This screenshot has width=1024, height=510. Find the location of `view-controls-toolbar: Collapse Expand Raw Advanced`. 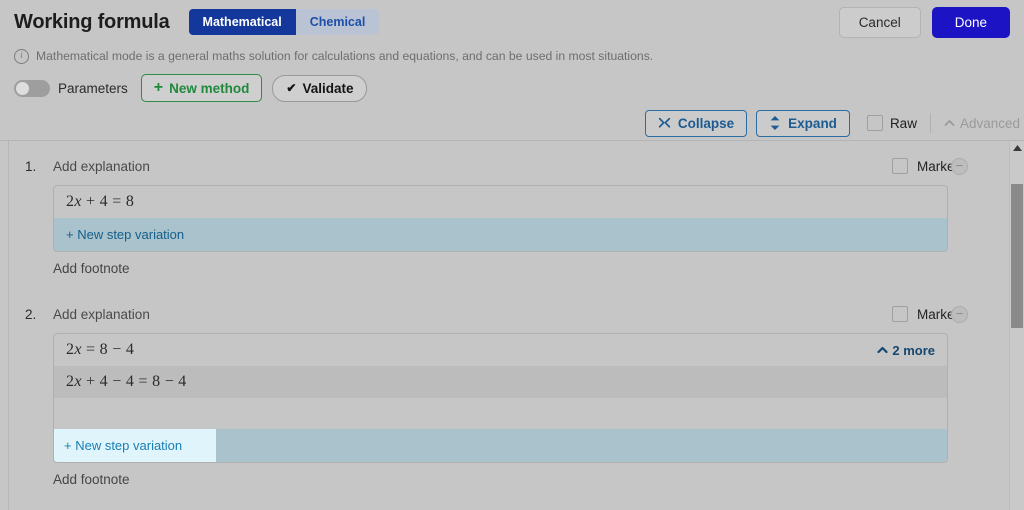

view-controls-toolbar: Collapse Expand Raw Advanced is located at coordinates (512, 123).